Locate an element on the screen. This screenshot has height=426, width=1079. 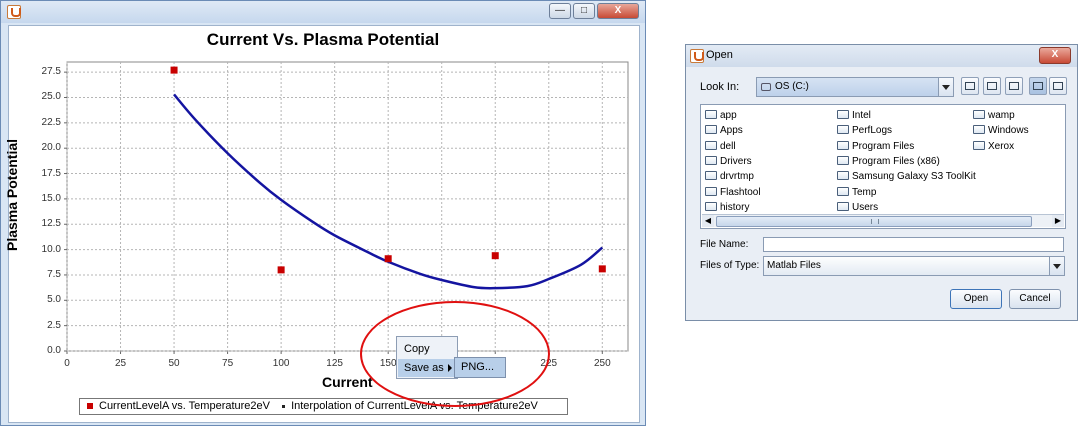
folder-item: PerfLogs is located at coordinates (864, 130).